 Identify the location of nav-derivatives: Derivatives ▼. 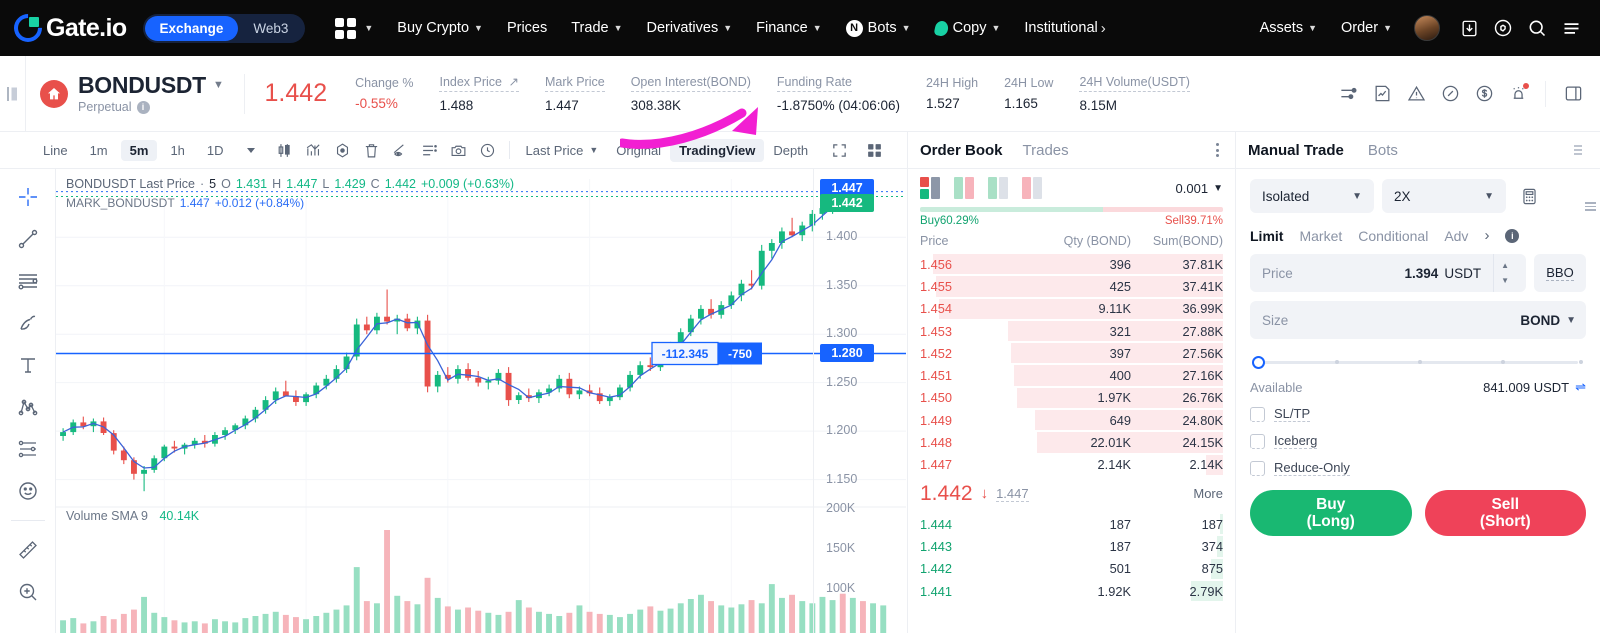
(690, 28).